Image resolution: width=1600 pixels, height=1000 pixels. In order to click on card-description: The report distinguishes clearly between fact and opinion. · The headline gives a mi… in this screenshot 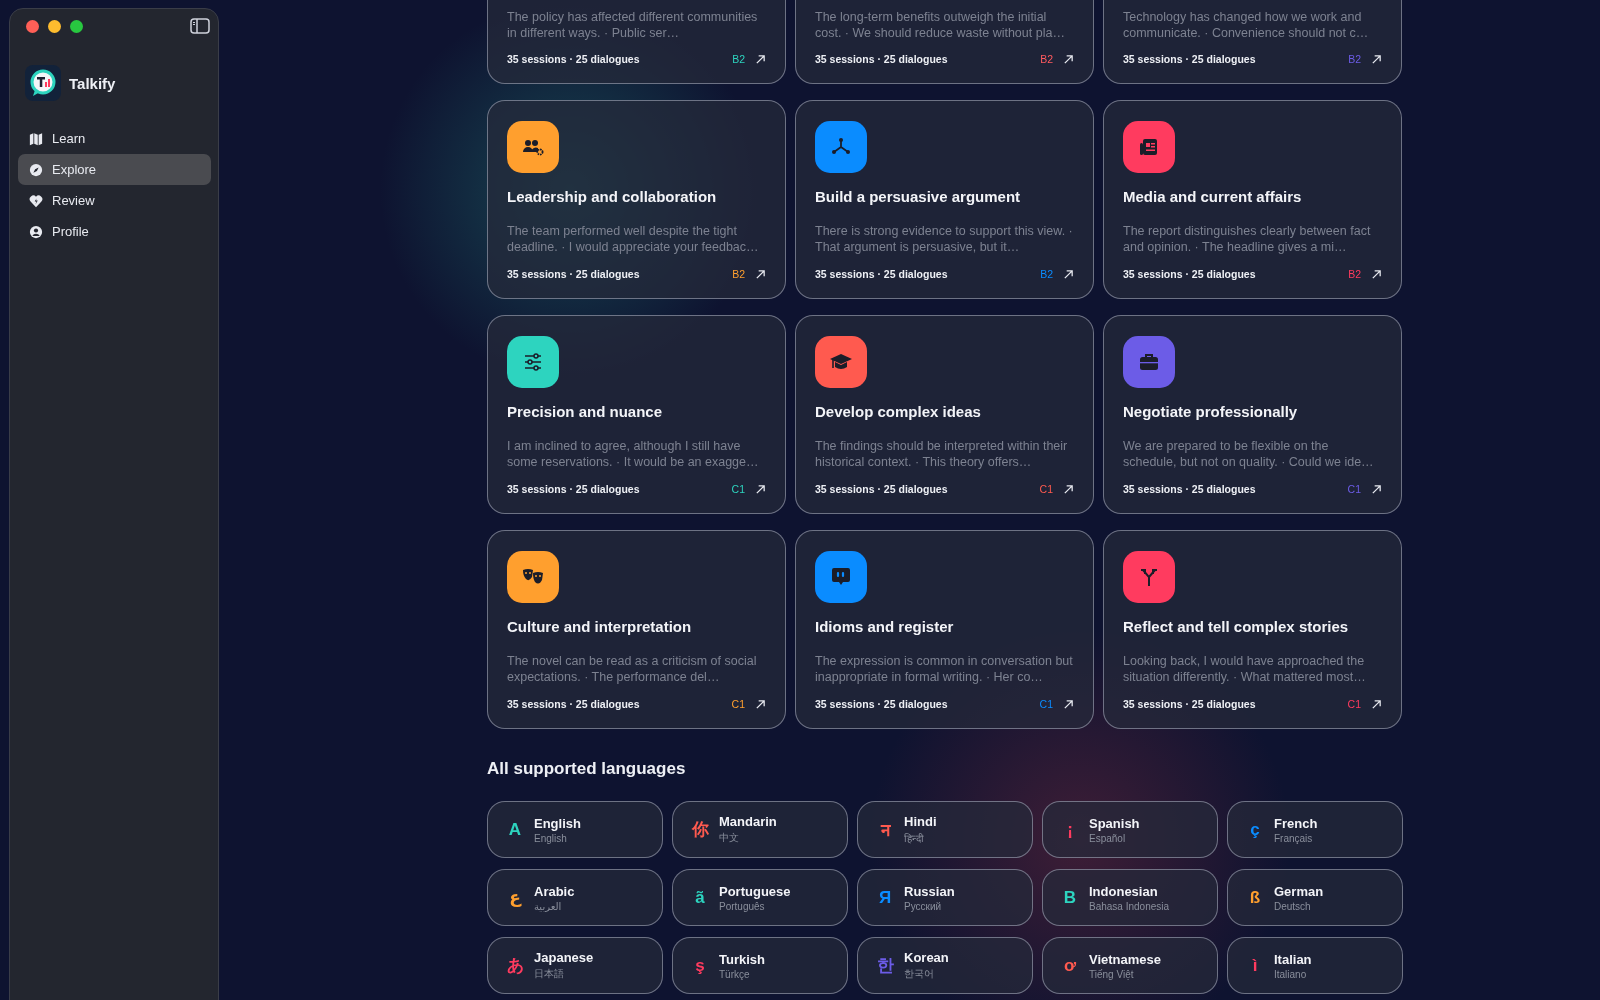, I will do `click(1247, 239)`.